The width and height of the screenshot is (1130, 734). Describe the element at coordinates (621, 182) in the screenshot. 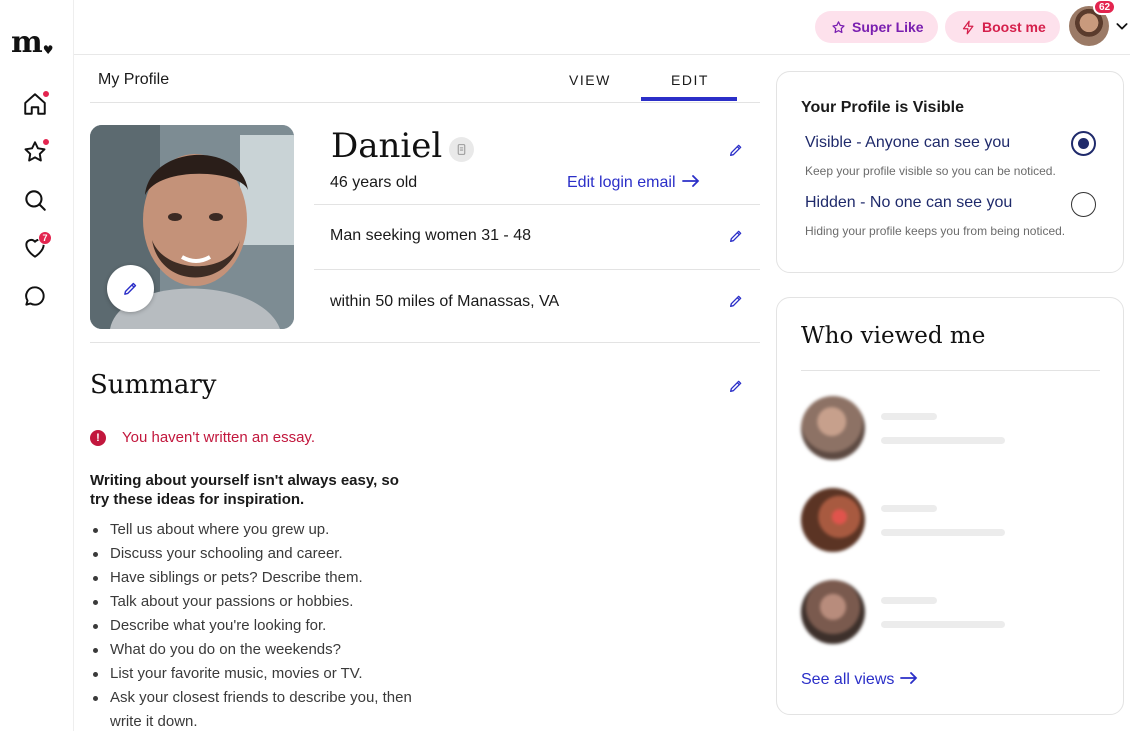

I see `edit-login-email-label: Edit login email` at that location.